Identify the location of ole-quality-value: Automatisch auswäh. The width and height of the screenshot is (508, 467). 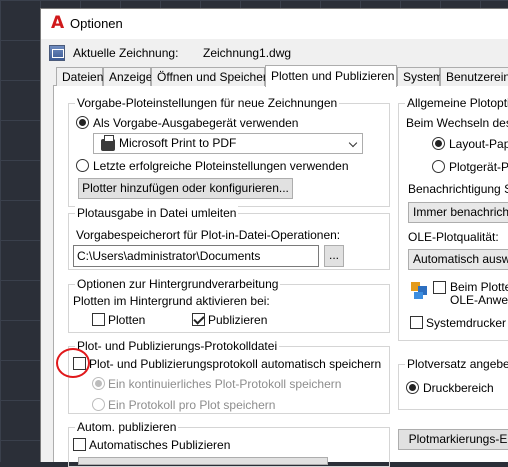
(460, 259).